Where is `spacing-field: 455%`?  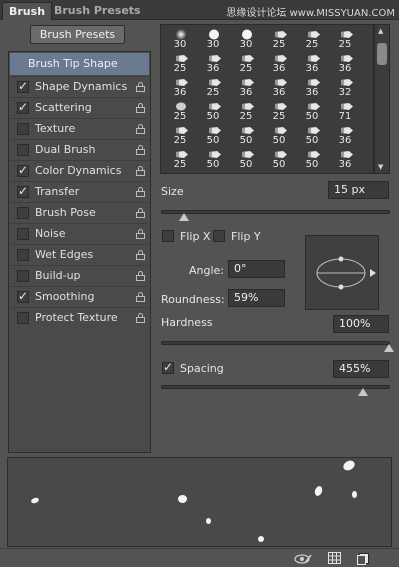
spacing-field: 455% is located at coordinates (361, 369).